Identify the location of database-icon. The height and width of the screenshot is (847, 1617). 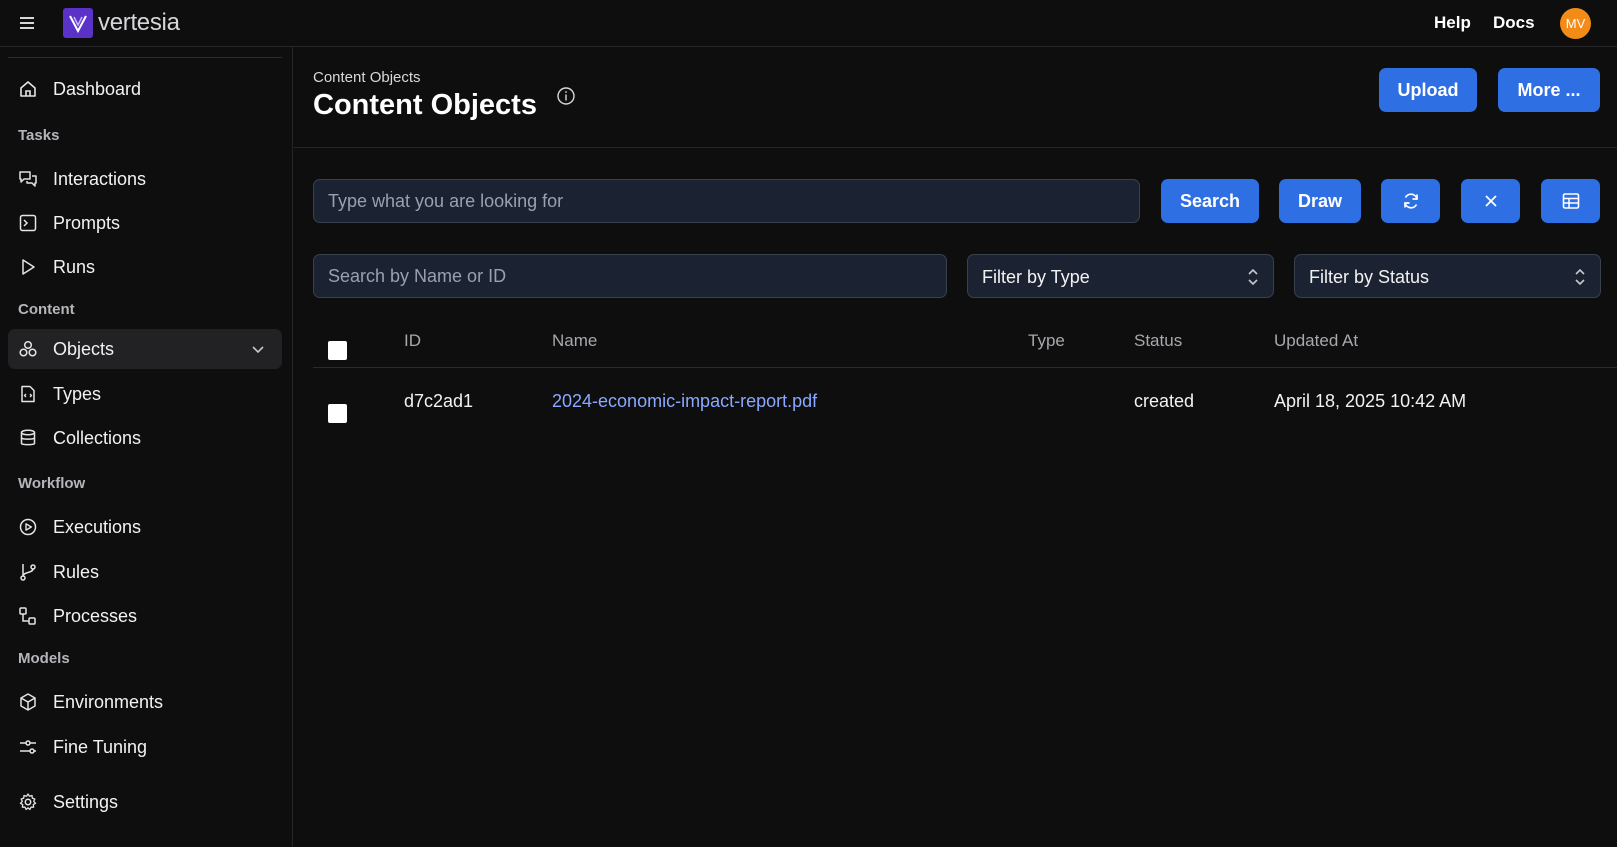
(28, 437).